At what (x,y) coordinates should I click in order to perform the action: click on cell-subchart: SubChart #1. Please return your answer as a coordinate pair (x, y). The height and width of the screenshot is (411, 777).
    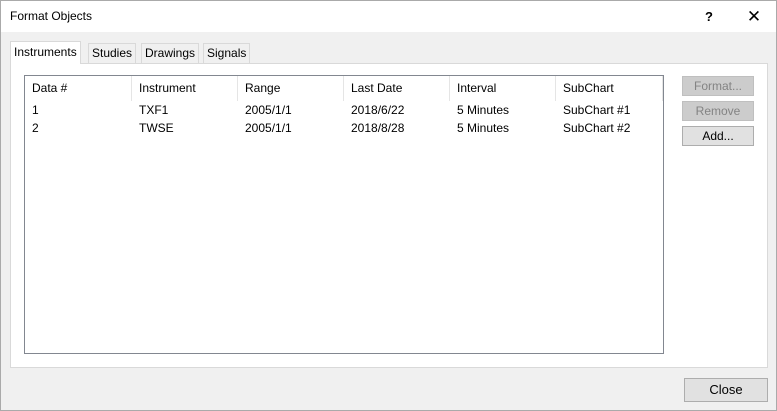
    Looking at the image, I should click on (597, 110).